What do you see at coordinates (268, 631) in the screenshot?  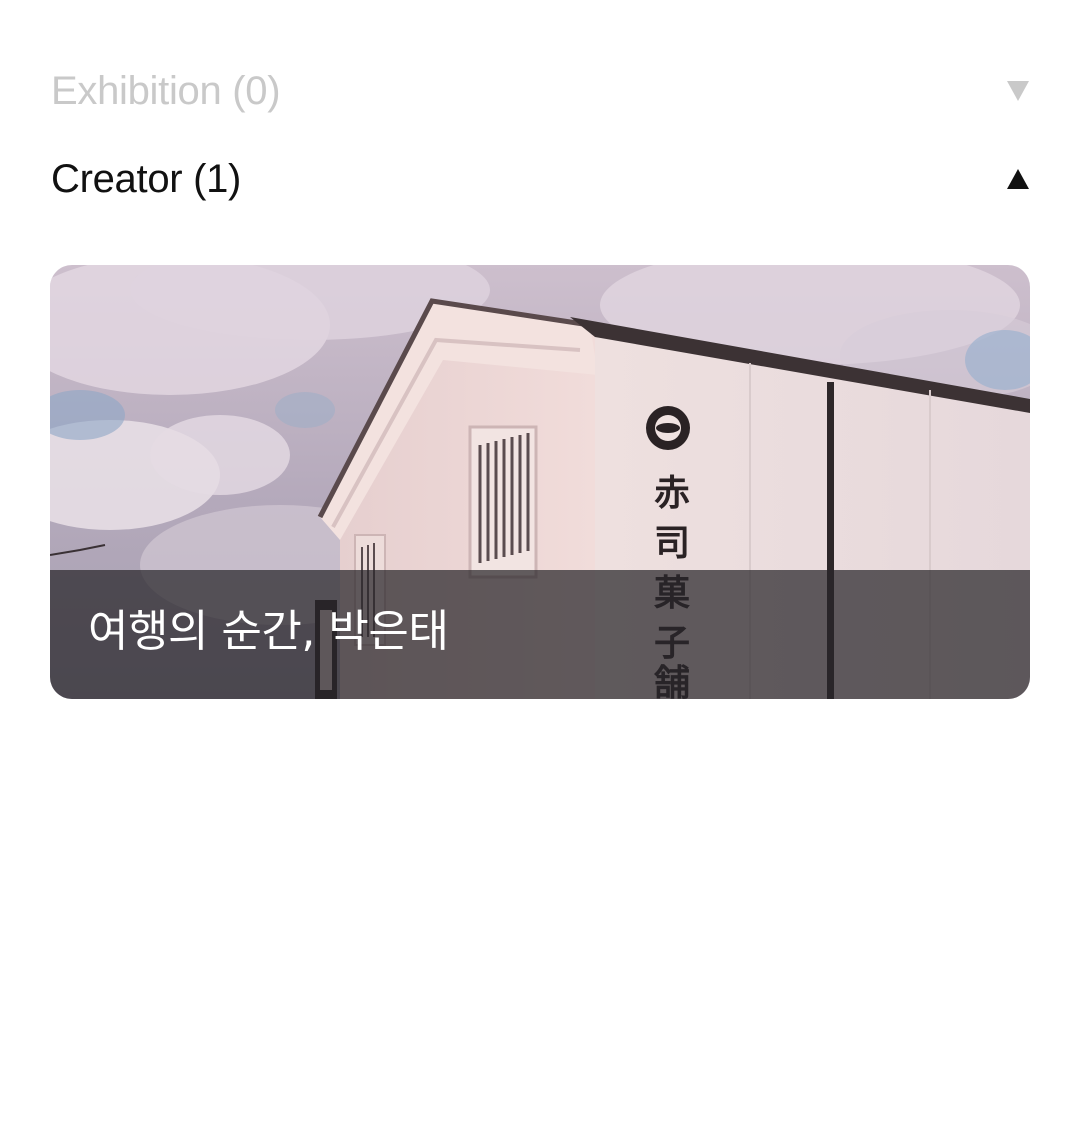 I see `creator-card-title: 여행의 순간, 박은태` at bounding box center [268, 631].